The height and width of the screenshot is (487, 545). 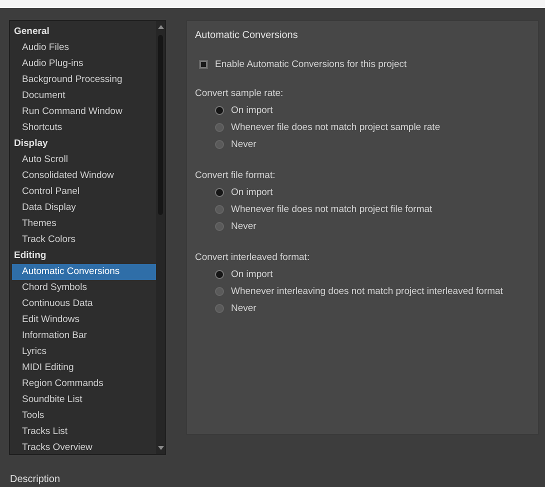 I want to click on sidebar-item: Track Colors, so click(x=84, y=240).